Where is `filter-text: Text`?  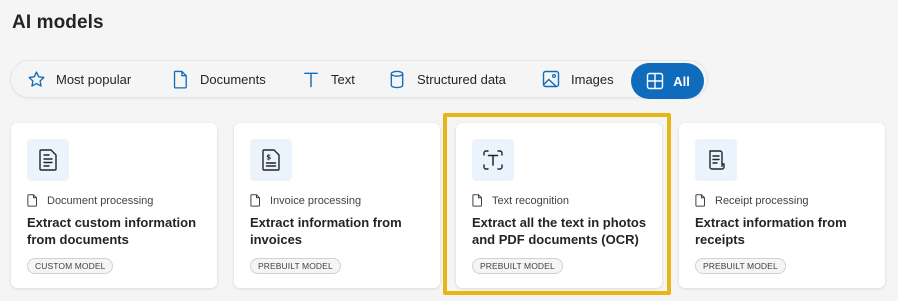
filter-text: Text is located at coordinates (328, 79).